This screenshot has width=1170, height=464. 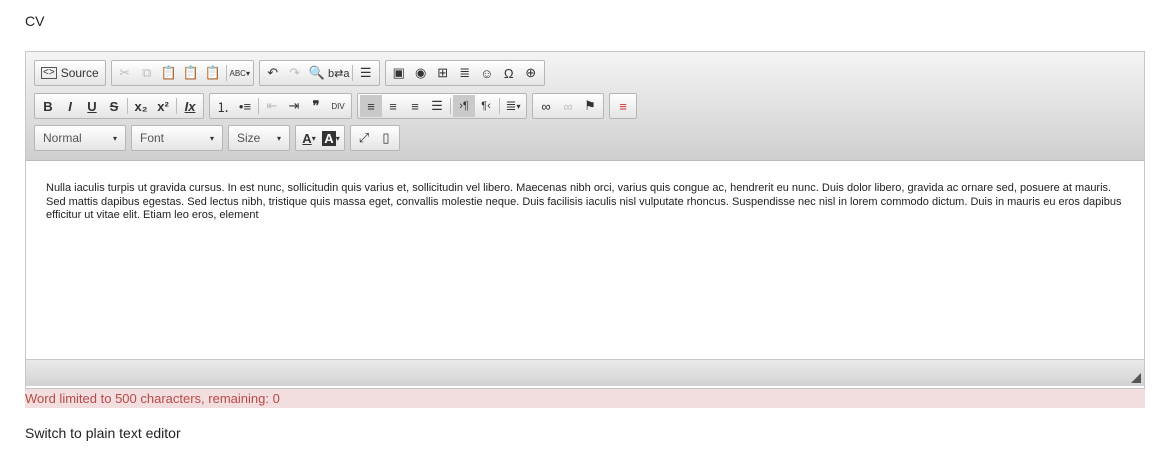 I want to click on select-all-icon: ☰, so click(x=366, y=73).